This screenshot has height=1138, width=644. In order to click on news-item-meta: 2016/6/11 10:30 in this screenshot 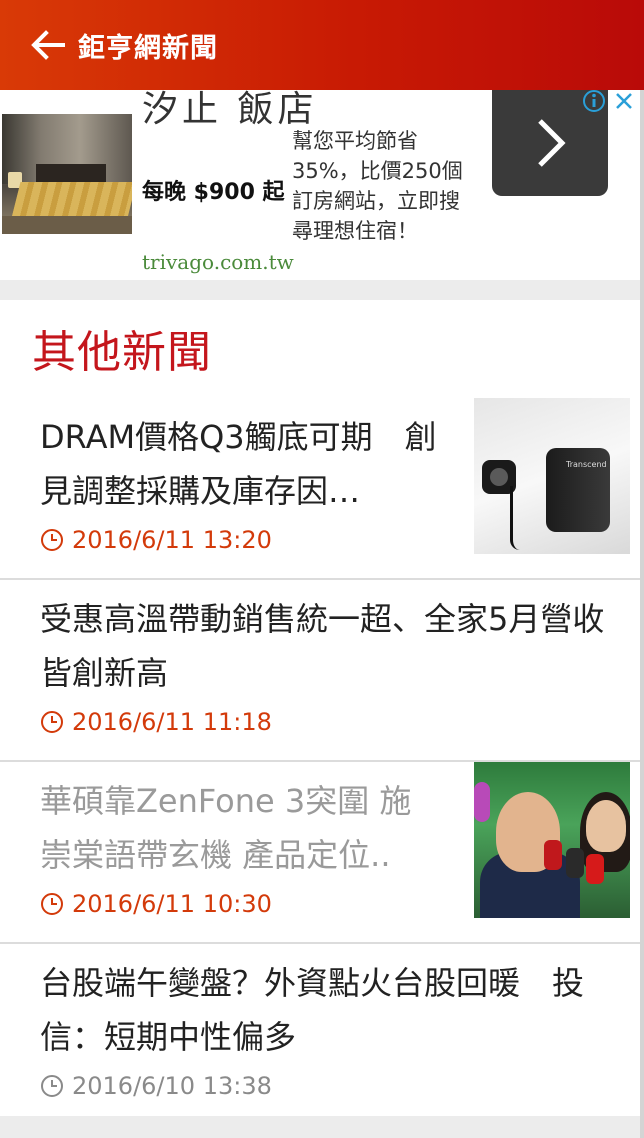, I will do `click(156, 904)`.